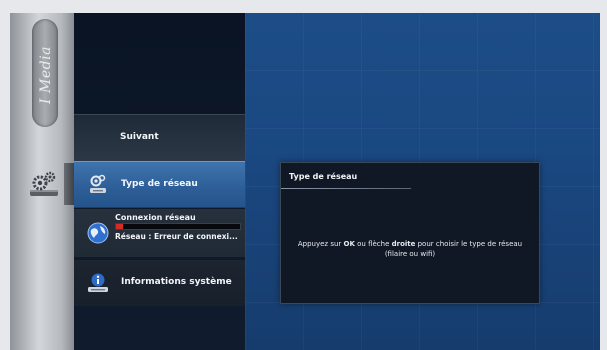 The height and width of the screenshot is (350, 607). I want to click on menu-item-network-type: Type de réseau, so click(159, 184).